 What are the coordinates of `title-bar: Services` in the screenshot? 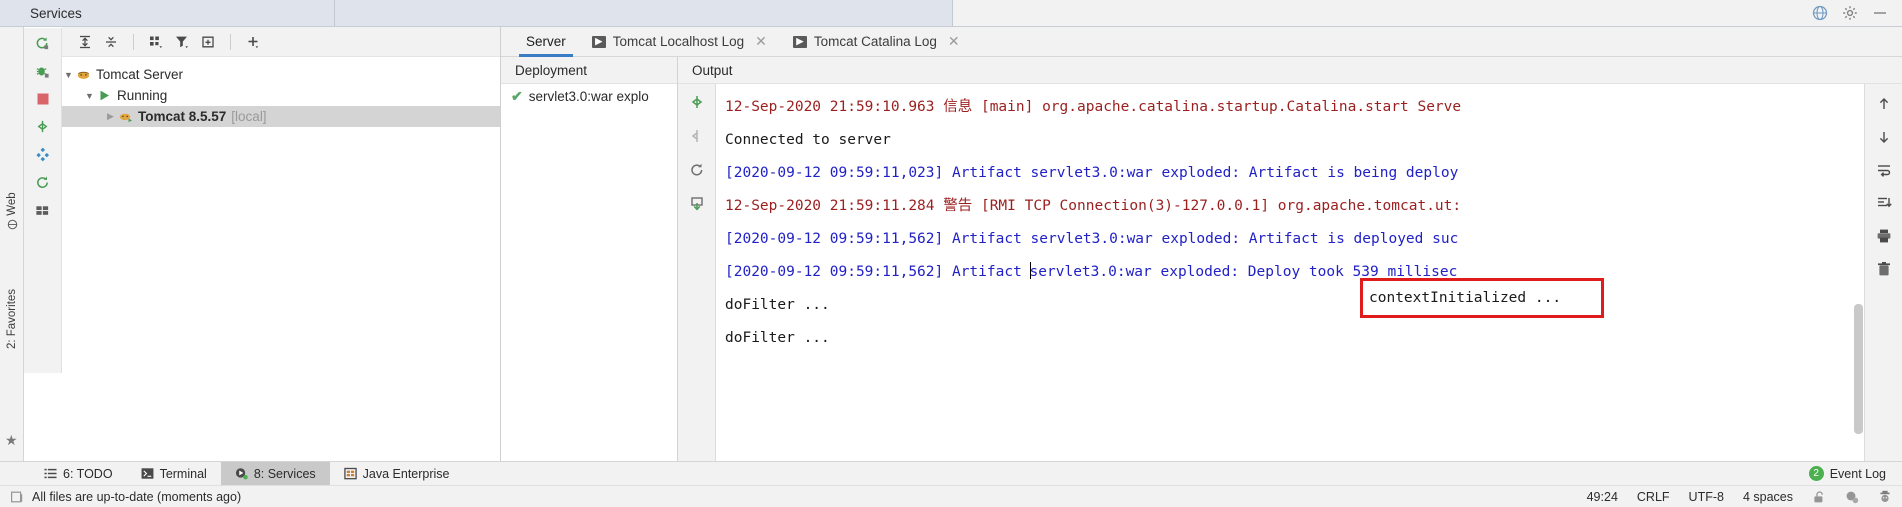 It's located at (951, 13).